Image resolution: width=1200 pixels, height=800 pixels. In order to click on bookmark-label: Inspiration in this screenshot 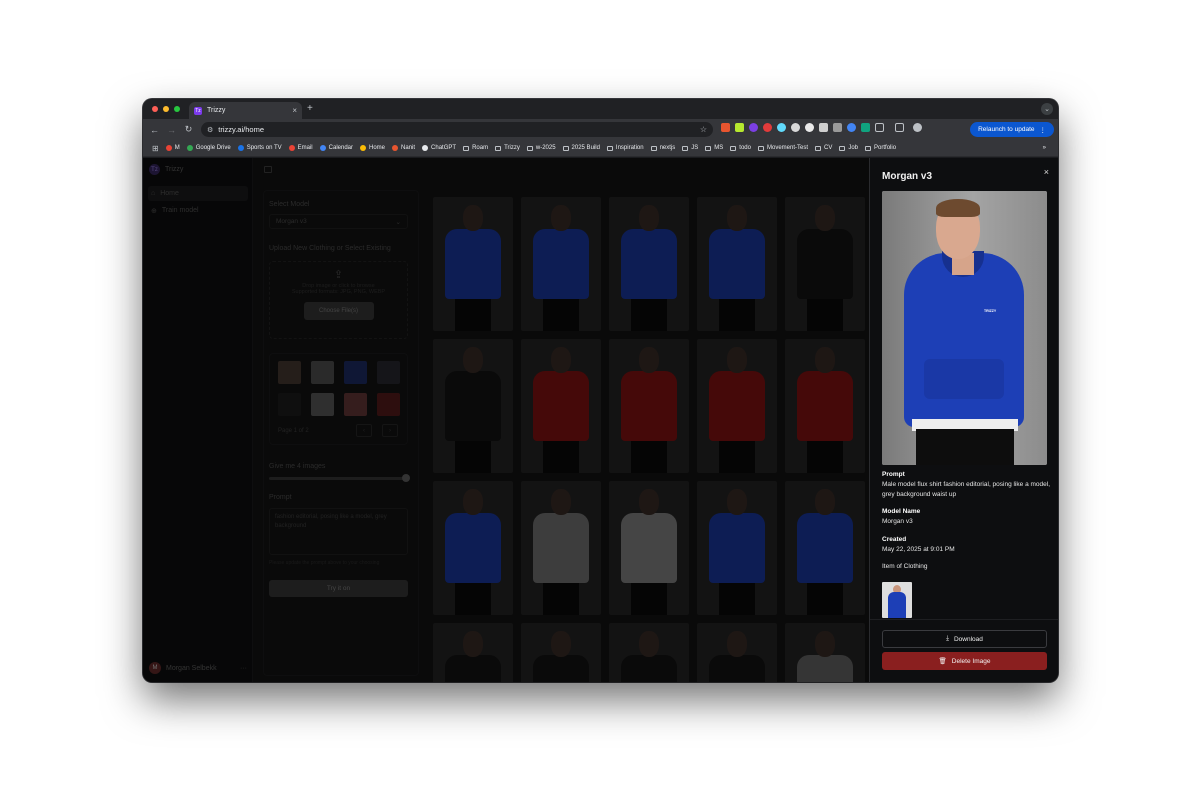, I will do `click(629, 148)`.